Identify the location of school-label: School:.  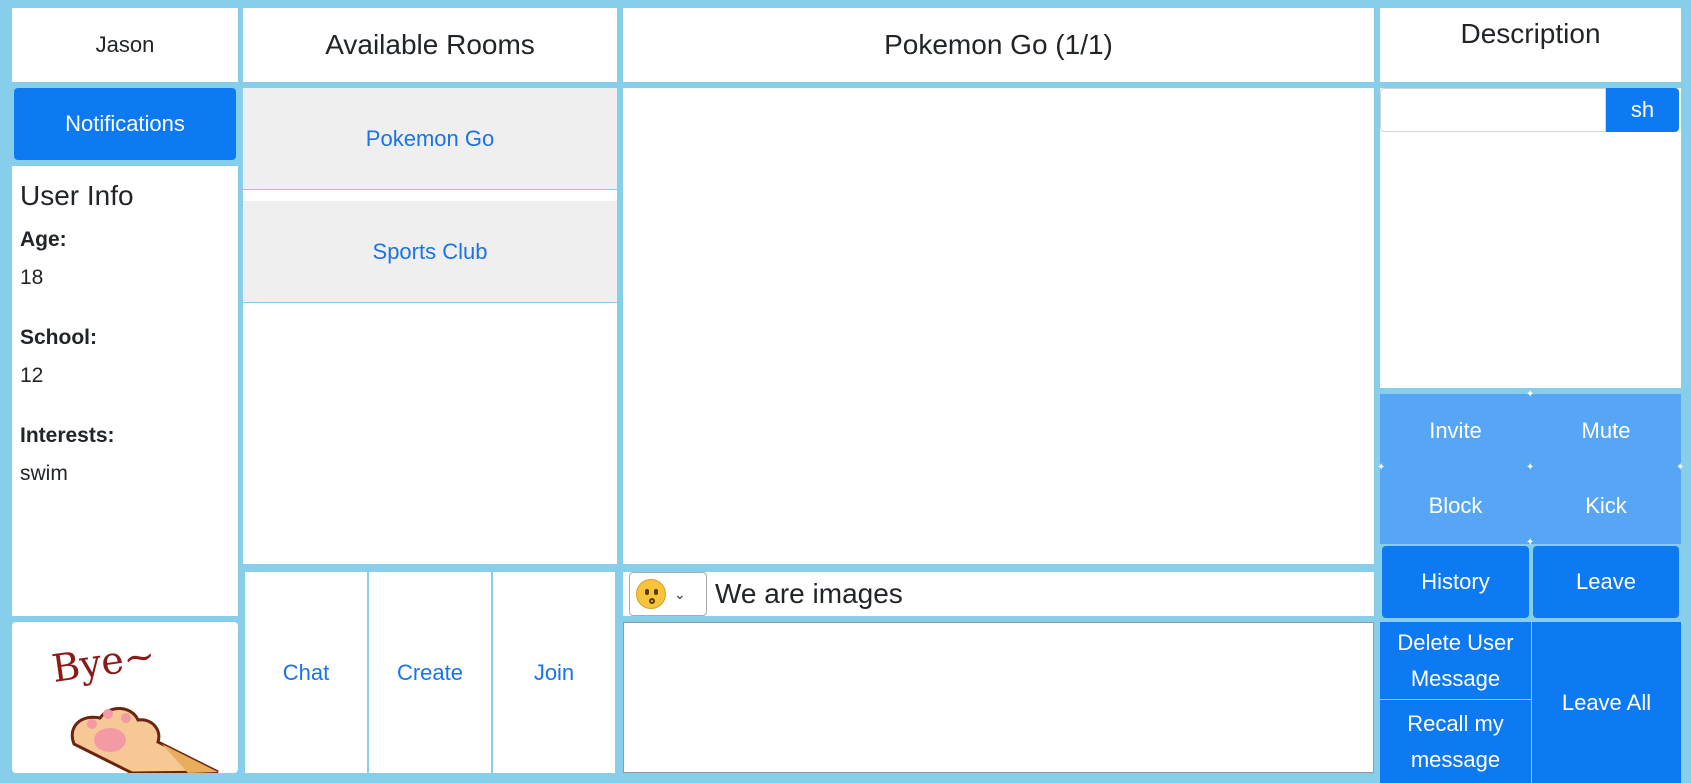
(58, 337).